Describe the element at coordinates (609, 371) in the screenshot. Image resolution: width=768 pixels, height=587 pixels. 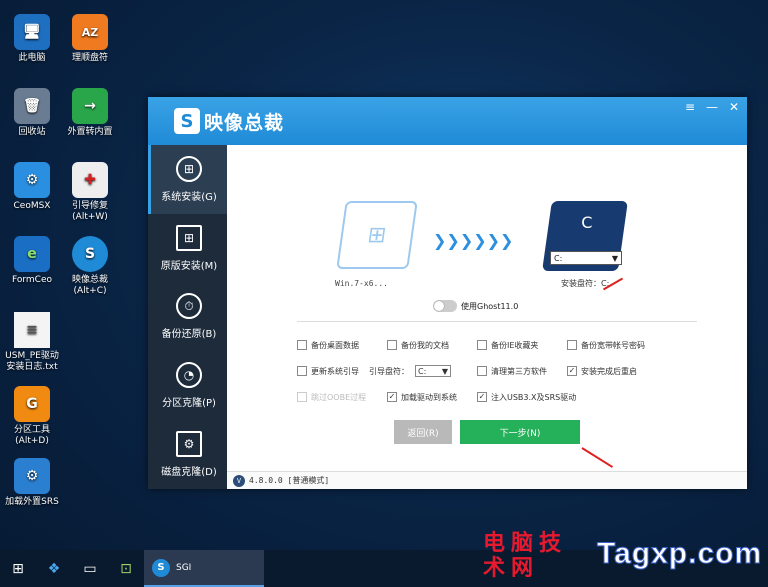
I see `option-label: 安装完成后重启` at that location.